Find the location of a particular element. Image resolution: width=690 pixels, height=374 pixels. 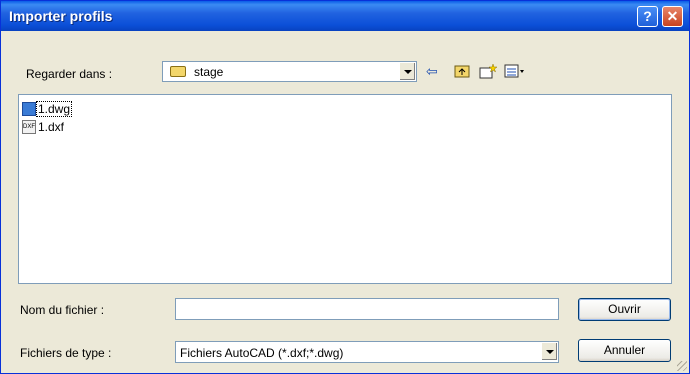

look-in-dropdown: stage is located at coordinates (289, 71).